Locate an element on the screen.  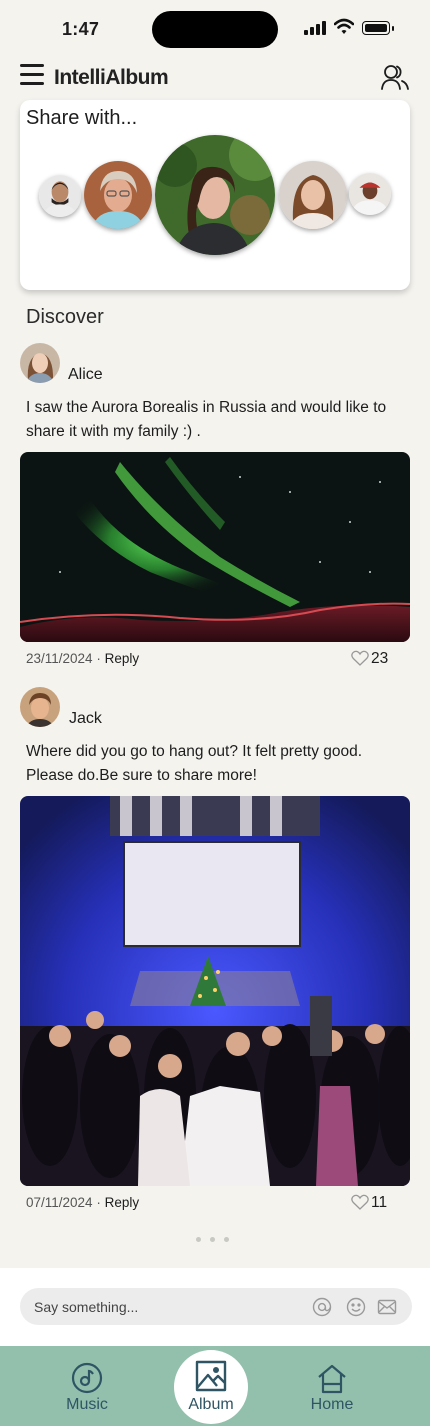
like-count: 23 is located at coordinates (380, 658).